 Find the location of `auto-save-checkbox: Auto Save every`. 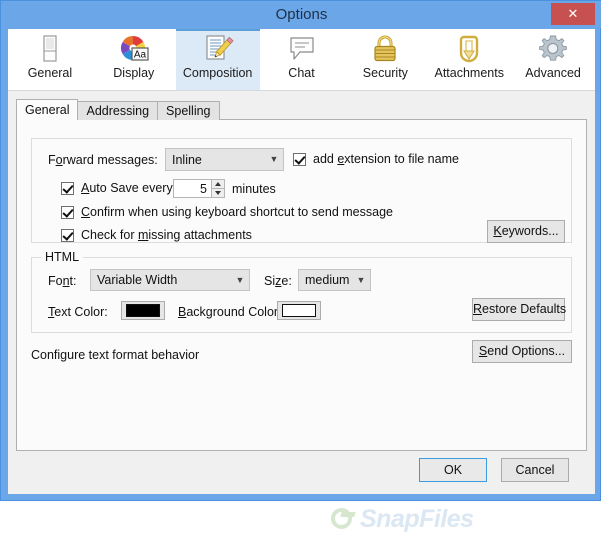

auto-save-checkbox: Auto Save every is located at coordinates (117, 188).